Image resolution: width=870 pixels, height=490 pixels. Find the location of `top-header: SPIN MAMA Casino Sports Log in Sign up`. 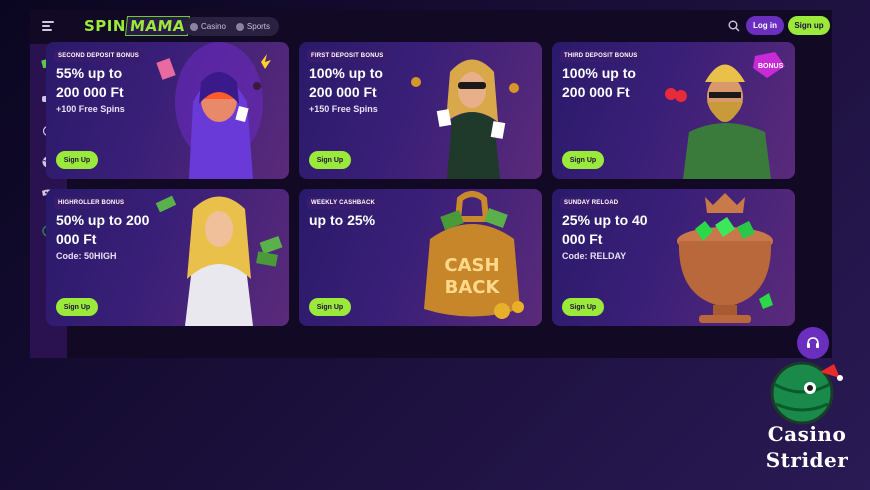

top-header: SPIN MAMA Casino Sports Log in Sign up is located at coordinates (431, 27).